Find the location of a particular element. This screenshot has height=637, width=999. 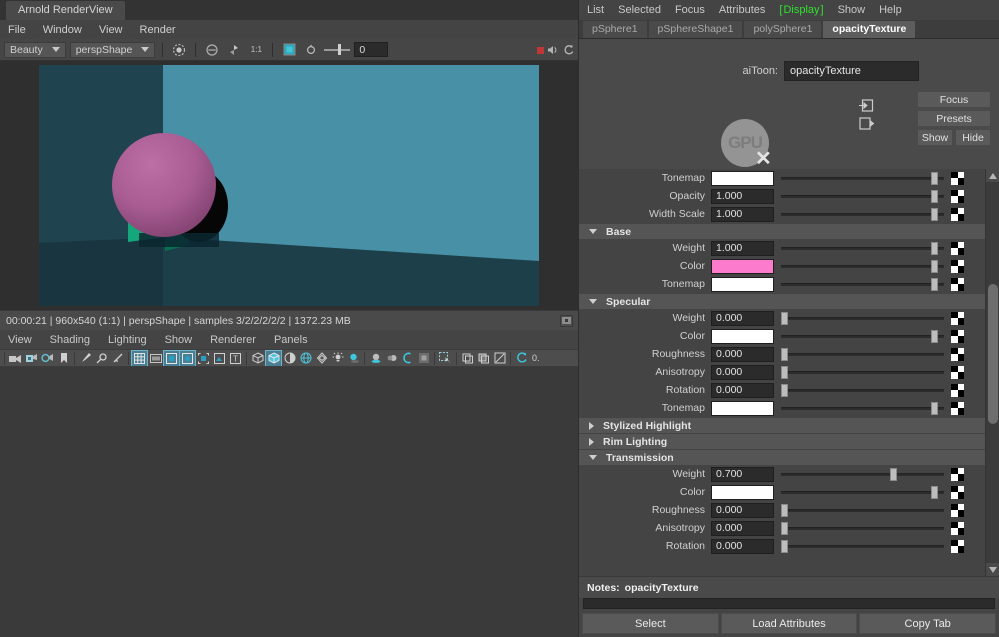

text-icon: T is located at coordinates (235, 358).